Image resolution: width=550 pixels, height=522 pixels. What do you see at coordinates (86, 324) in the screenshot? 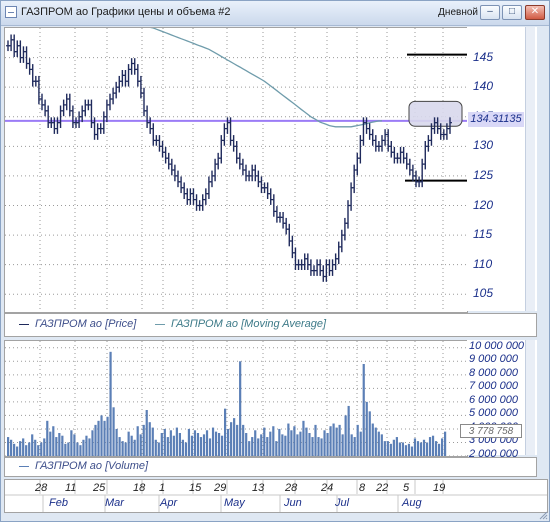
I see `legend-price-label: ГАЗПРОМ ао [Price]` at bounding box center [86, 324].